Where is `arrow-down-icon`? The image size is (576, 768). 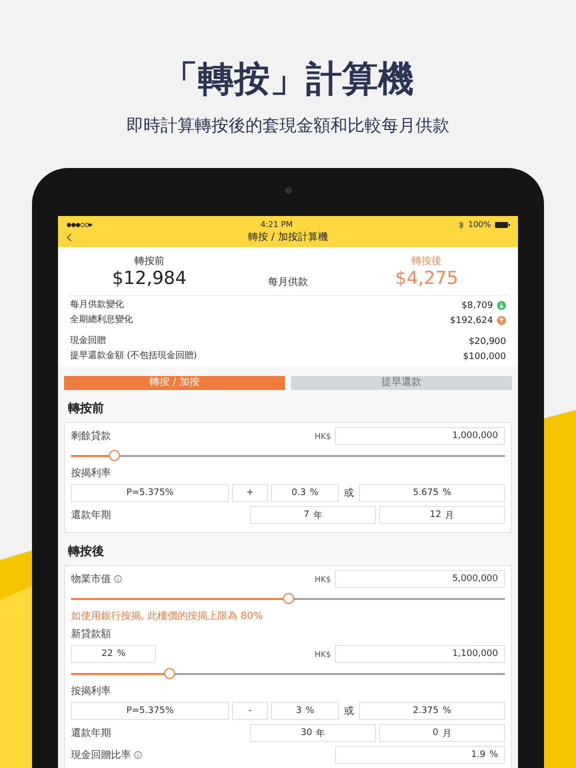
arrow-down-icon is located at coordinates (501, 305).